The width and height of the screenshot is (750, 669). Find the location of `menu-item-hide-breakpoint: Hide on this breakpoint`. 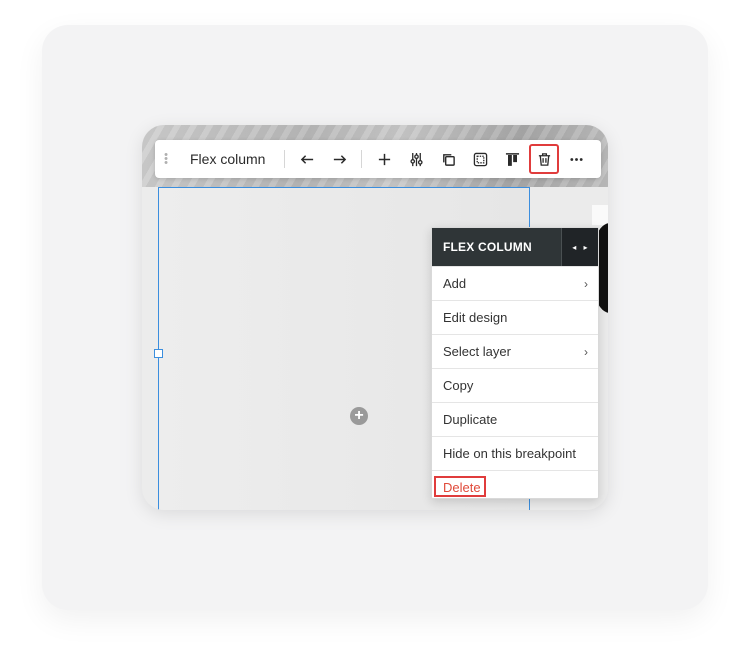

menu-item-hide-breakpoint: Hide on this breakpoint is located at coordinates (515, 453).